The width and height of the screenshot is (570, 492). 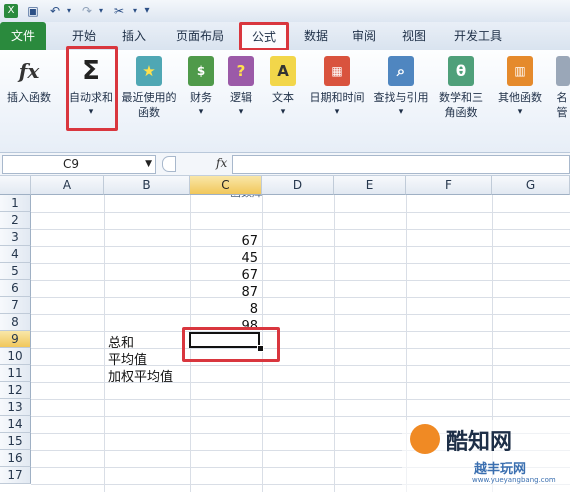 I want to click on column-header-g: G, so click(x=531, y=185).